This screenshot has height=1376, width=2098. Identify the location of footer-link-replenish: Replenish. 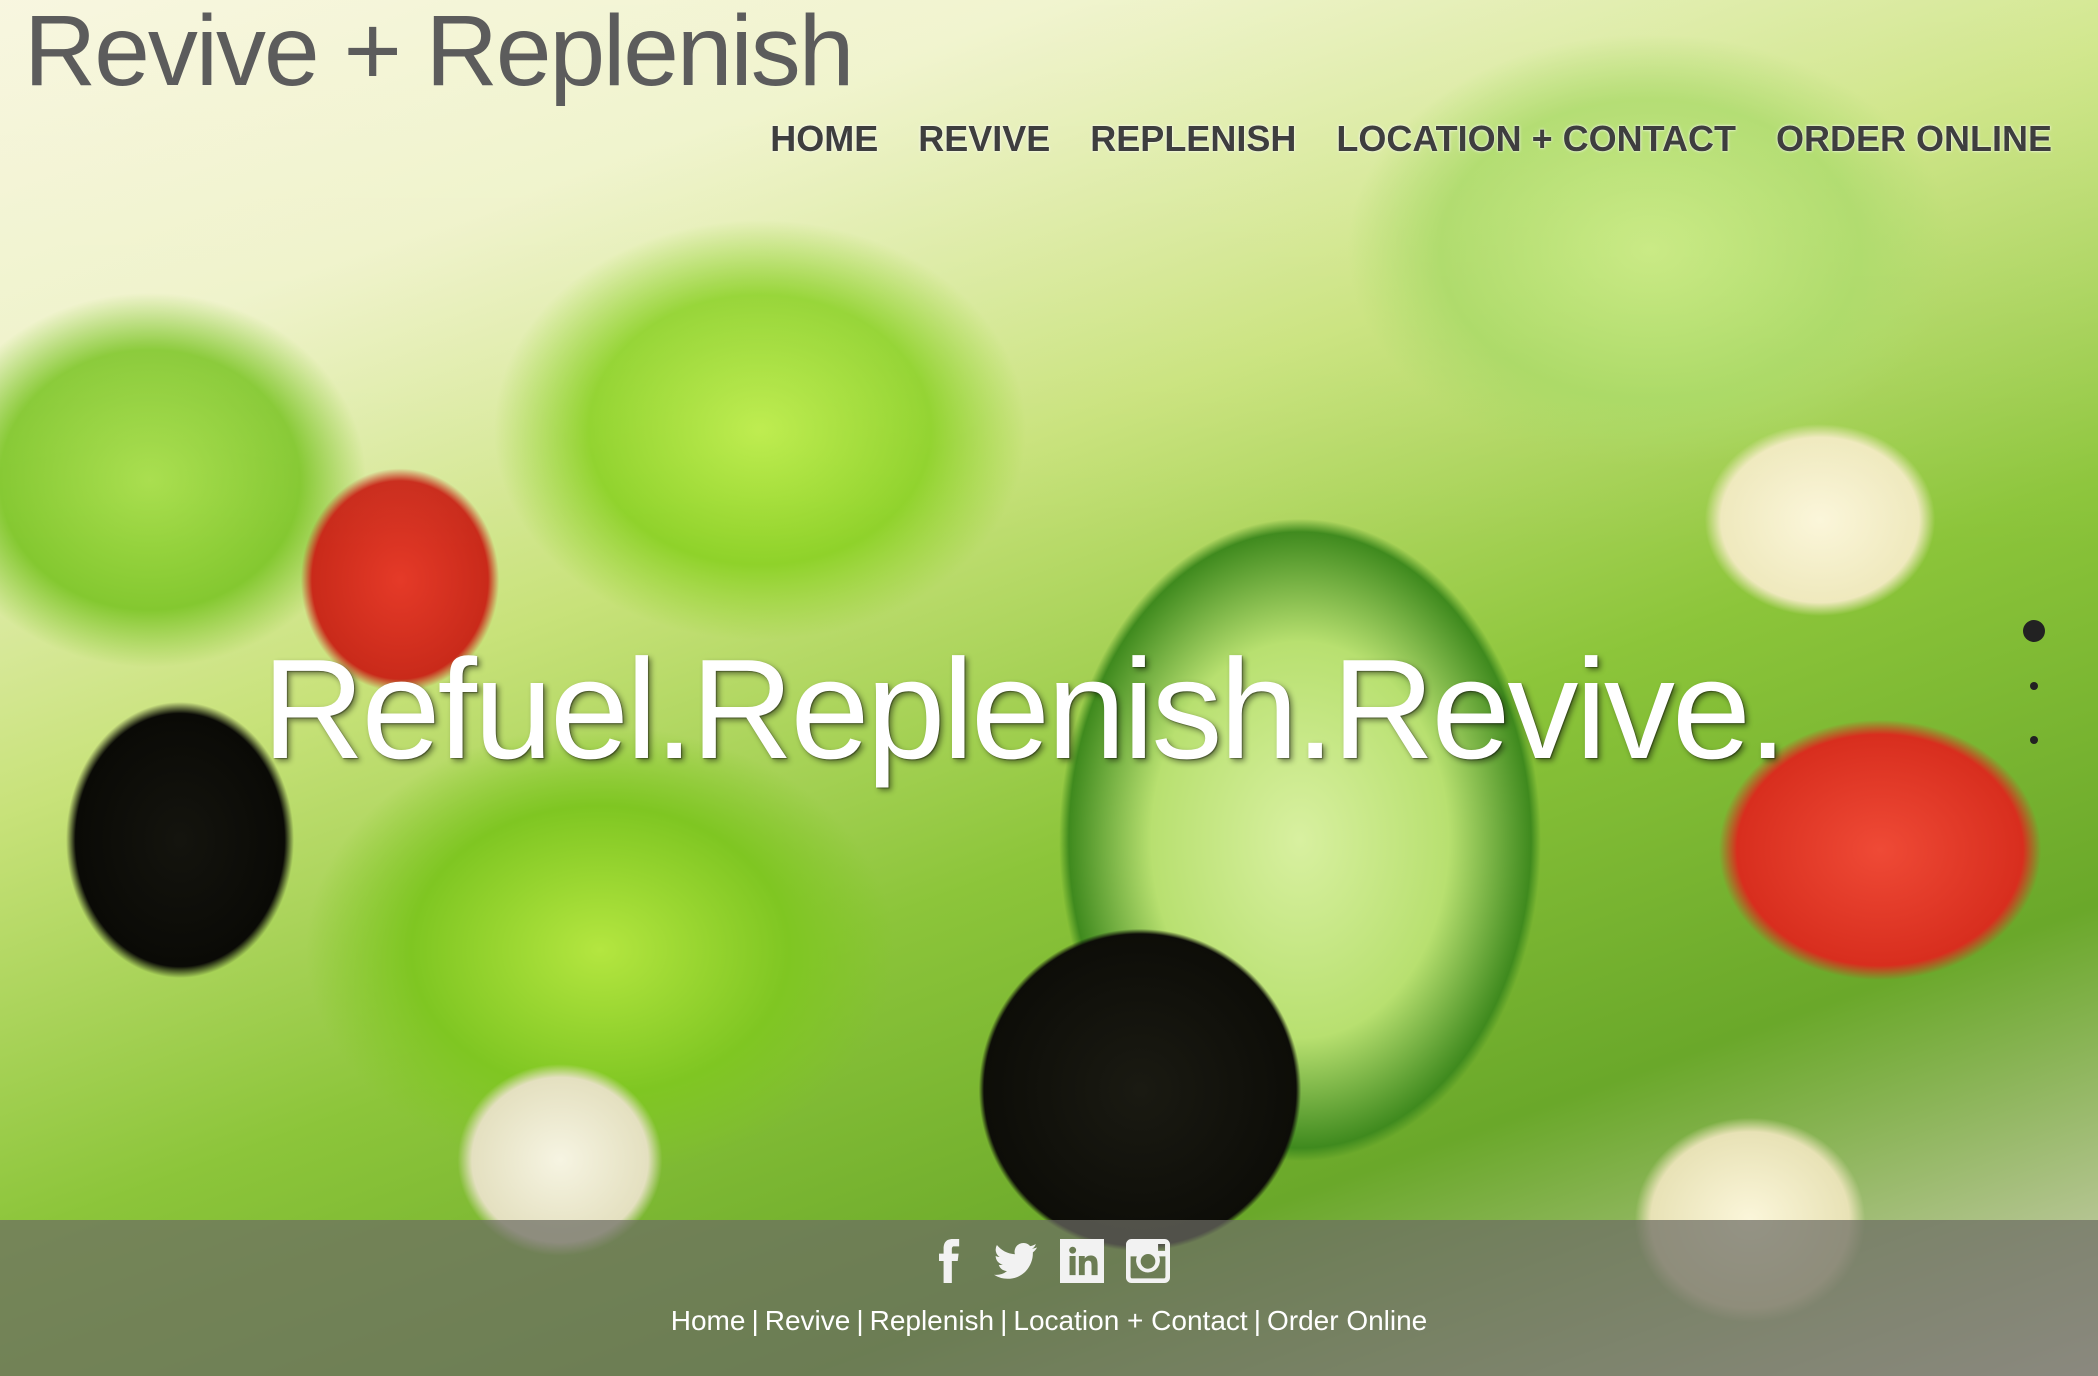
(932, 1320).